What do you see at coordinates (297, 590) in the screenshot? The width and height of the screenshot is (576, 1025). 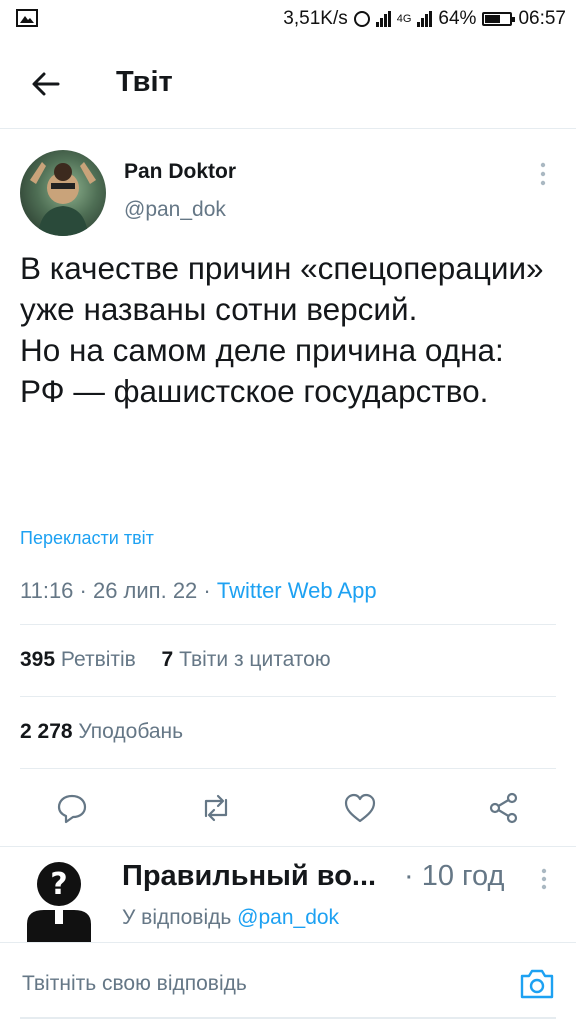 I see `tweet-client: Twitter Web App` at bounding box center [297, 590].